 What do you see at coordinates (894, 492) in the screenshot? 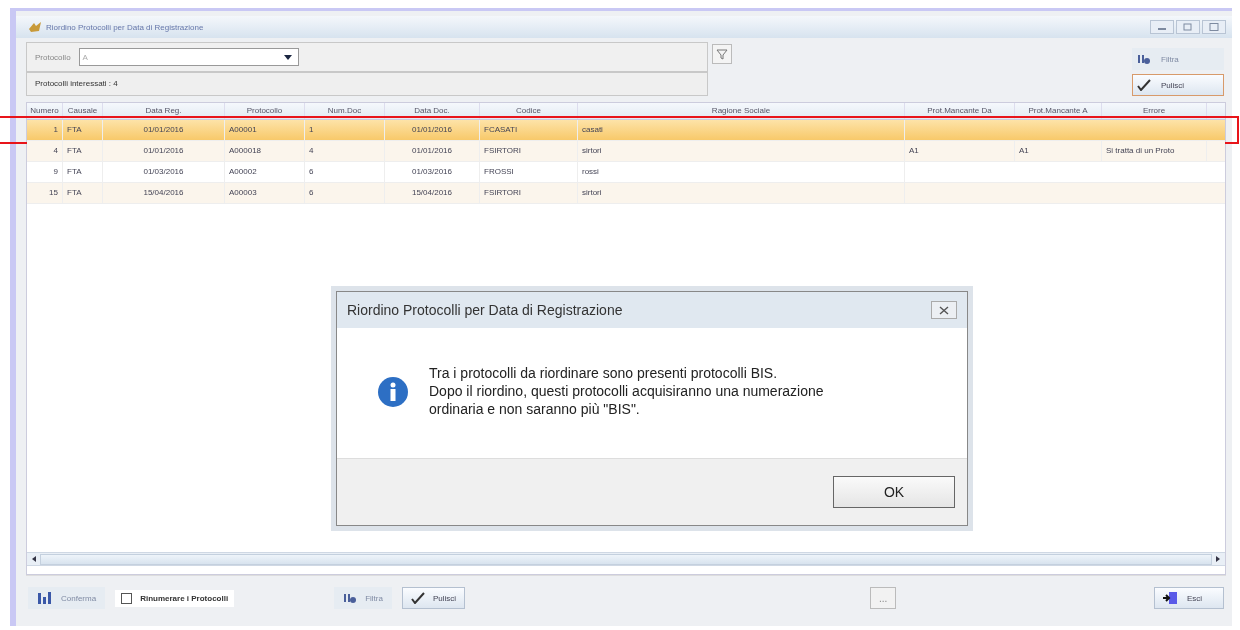
I see `ok-button: OK` at bounding box center [894, 492].